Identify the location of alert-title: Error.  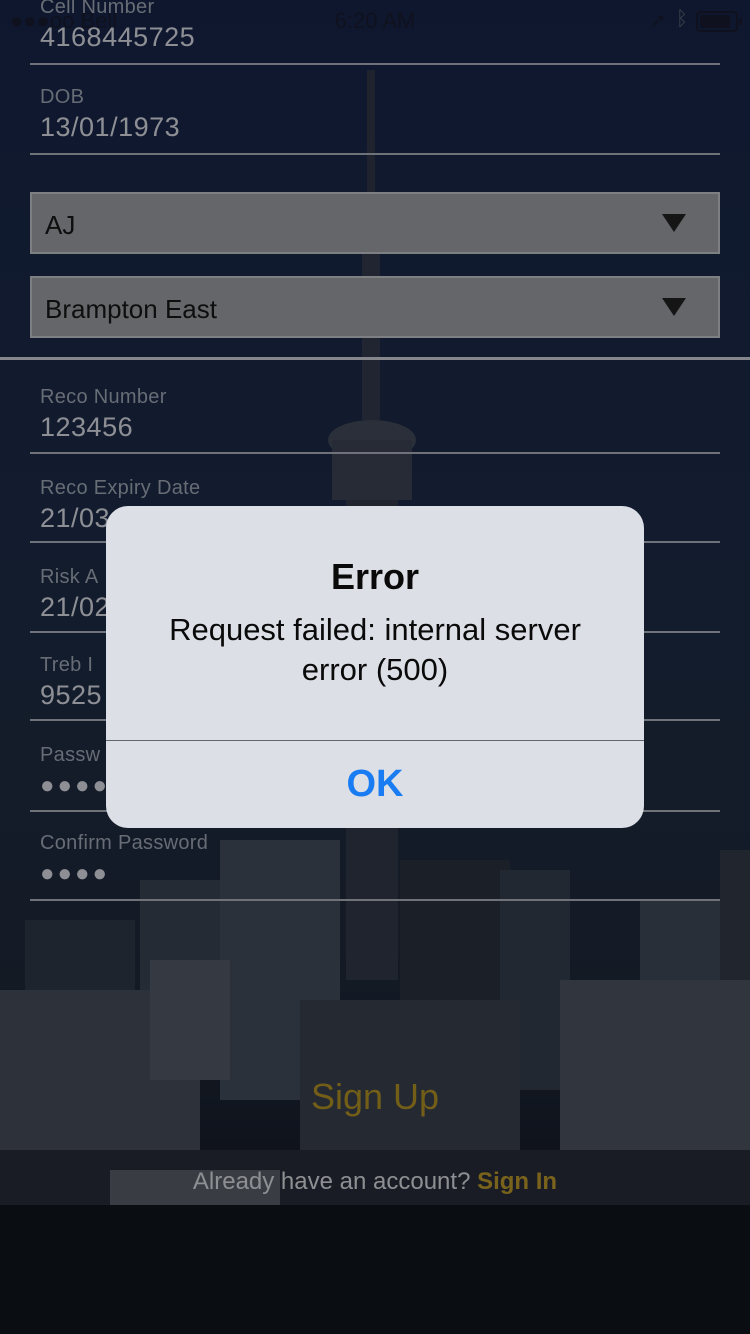
(375, 576).